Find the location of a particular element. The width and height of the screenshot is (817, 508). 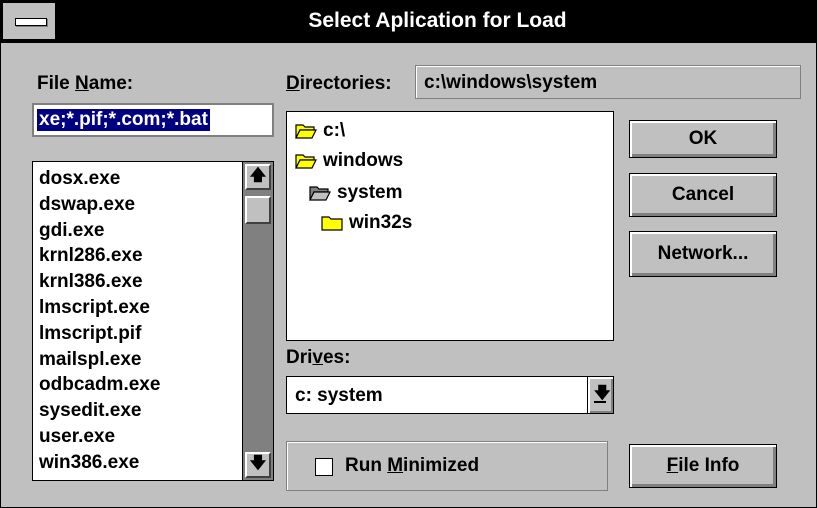

run-minimized-checkbox is located at coordinates (324, 467).